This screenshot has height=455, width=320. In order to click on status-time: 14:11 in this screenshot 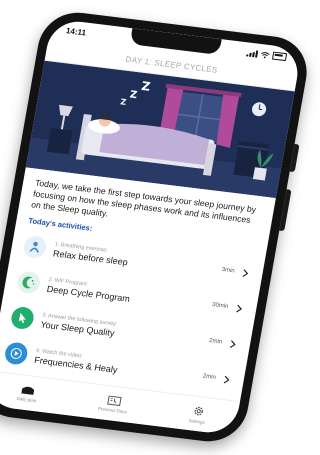, I will do `click(76, 31)`.